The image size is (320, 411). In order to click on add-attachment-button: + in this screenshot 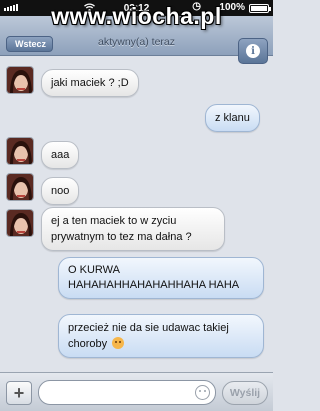, I will do `click(19, 393)`.